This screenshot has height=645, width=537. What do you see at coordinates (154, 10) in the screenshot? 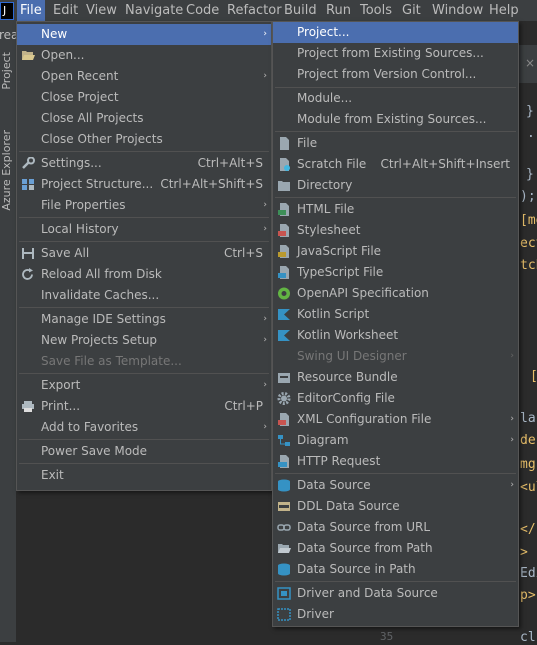
I see `menu-navigate: Navigate` at bounding box center [154, 10].